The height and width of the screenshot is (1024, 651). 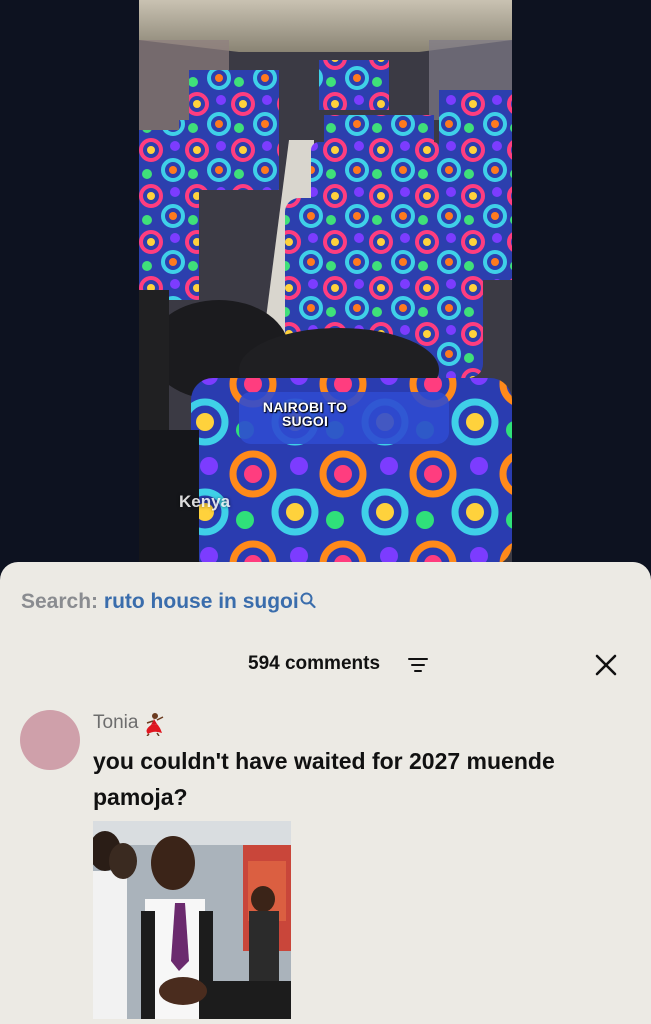 What do you see at coordinates (308, 603) in the screenshot?
I see `search-icon` at bounding box center [308, 603].